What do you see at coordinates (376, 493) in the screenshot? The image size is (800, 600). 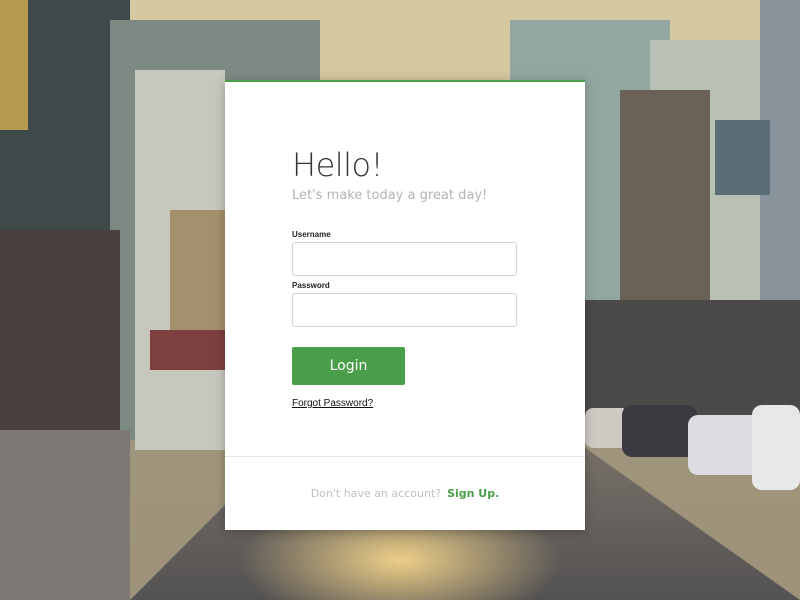 I see `signup-prompt: Don't have an account?` at bounding box center [376, 493].